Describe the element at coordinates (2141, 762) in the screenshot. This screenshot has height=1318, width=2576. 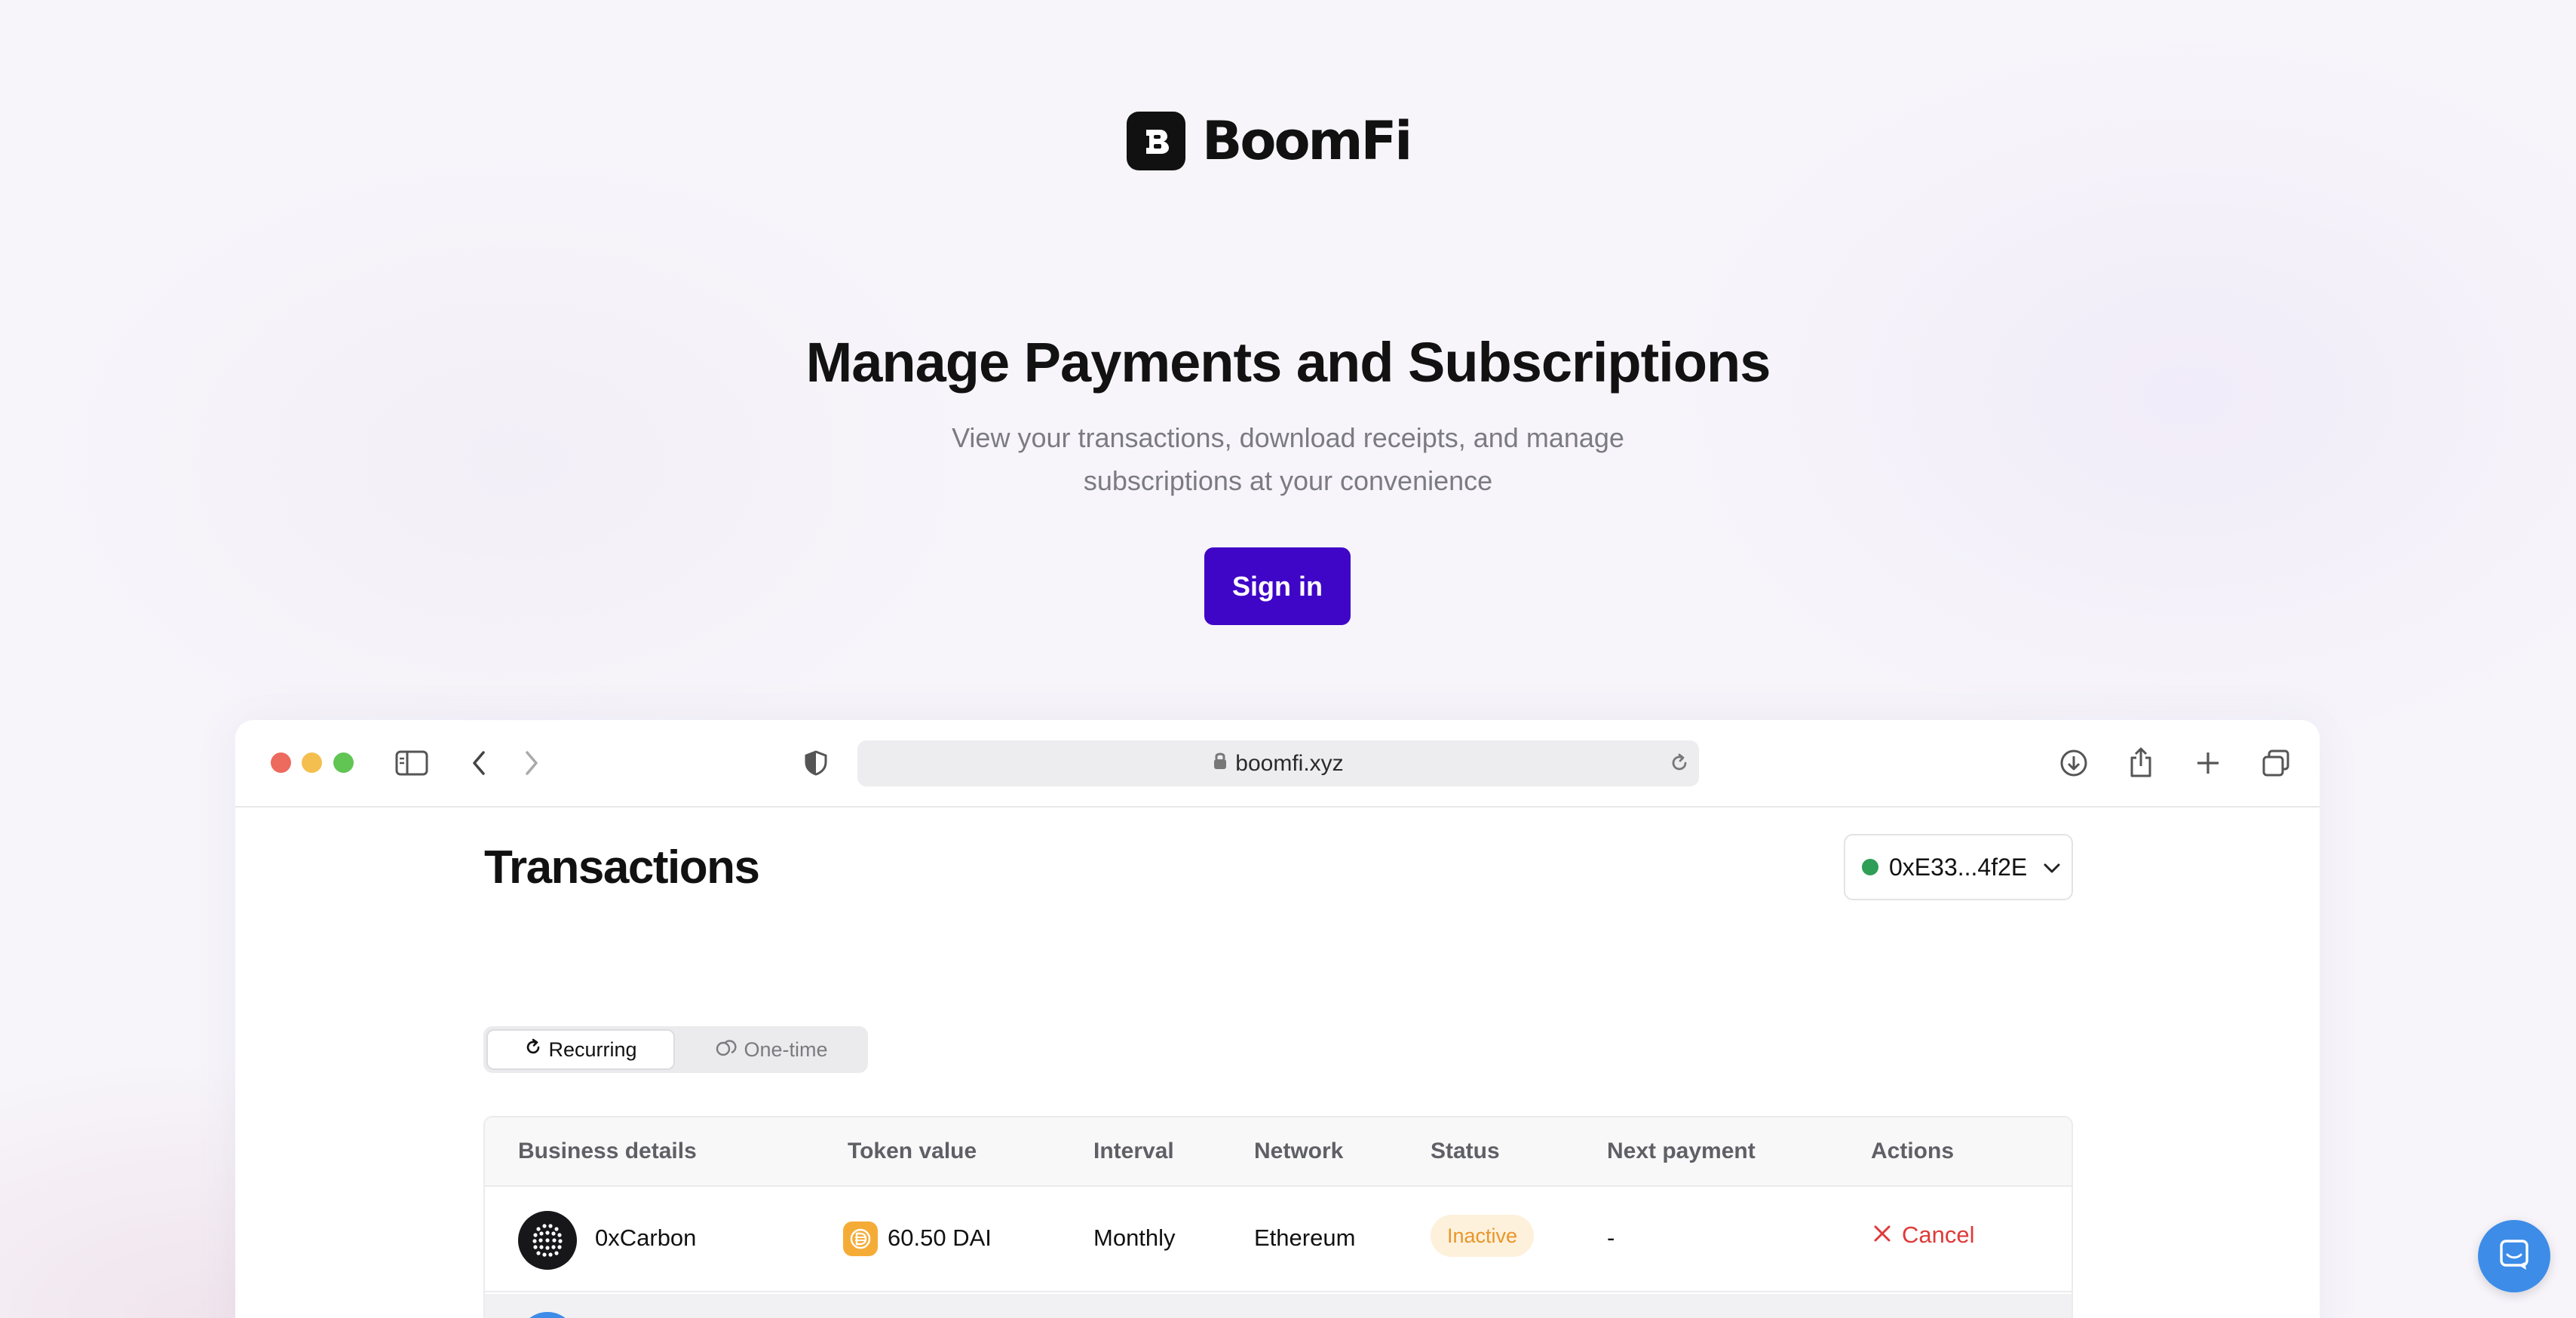
I see `share-icon` at that location.